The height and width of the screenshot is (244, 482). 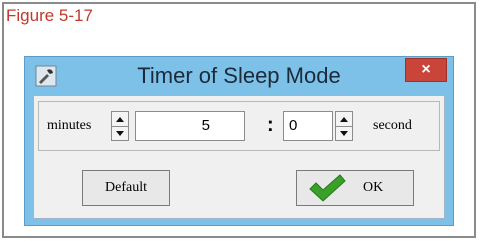 I want to click on seconds-spinner, so click(x=344, y=126).